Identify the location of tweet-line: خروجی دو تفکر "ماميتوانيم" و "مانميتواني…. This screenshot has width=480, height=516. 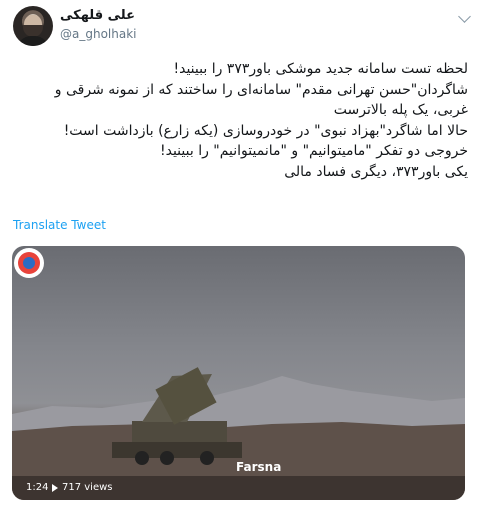
(313, 151).